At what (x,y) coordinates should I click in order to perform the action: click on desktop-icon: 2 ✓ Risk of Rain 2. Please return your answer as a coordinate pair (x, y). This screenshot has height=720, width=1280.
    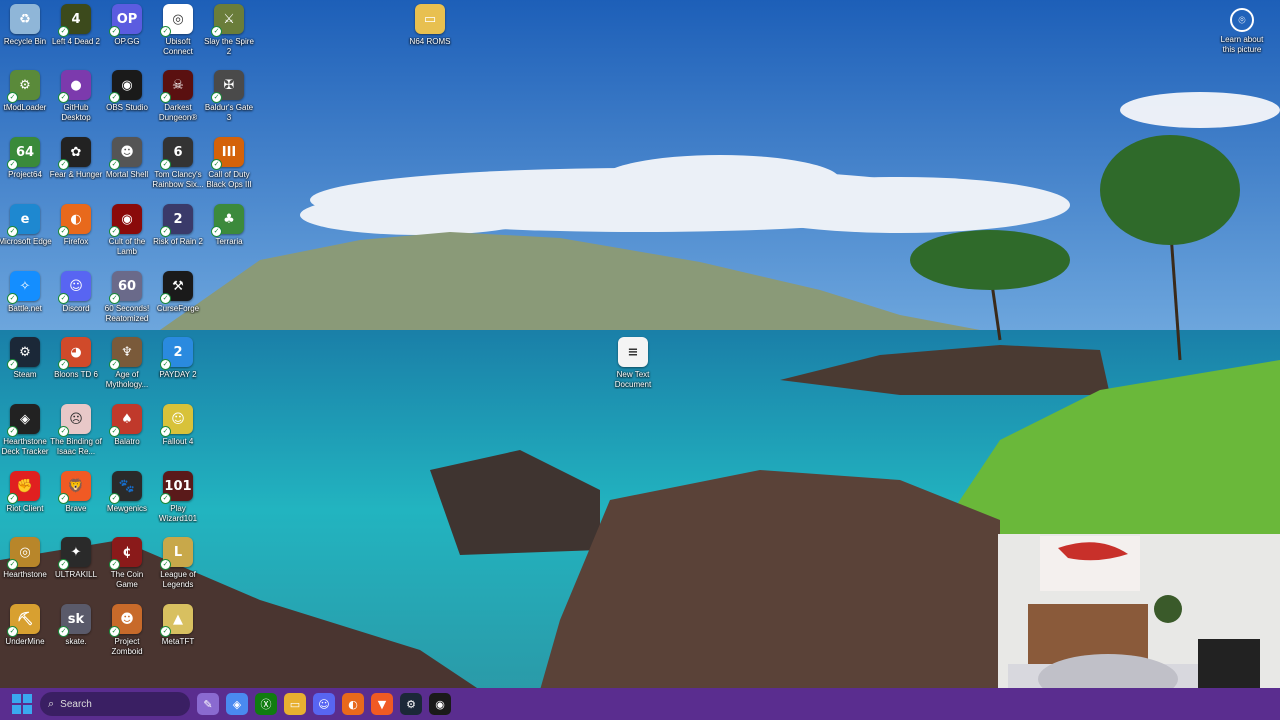
    Looking at the image, I should click on (178, 236).